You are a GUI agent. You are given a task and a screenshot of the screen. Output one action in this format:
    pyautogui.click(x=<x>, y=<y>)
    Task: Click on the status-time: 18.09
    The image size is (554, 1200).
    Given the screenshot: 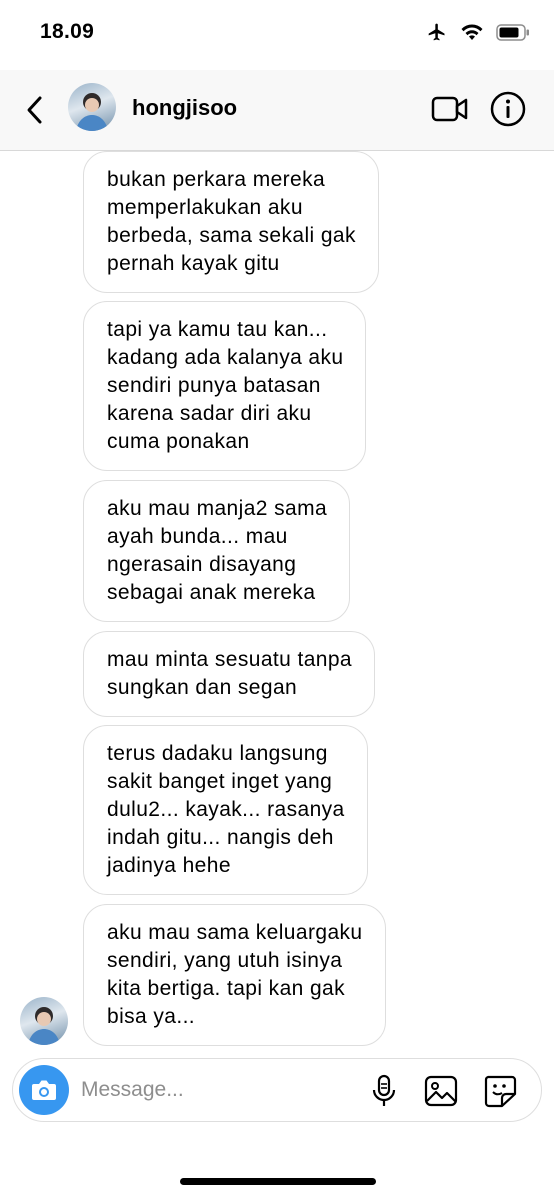 What is the action you would take?
    pyautogui.click(x=67, y=31)
    